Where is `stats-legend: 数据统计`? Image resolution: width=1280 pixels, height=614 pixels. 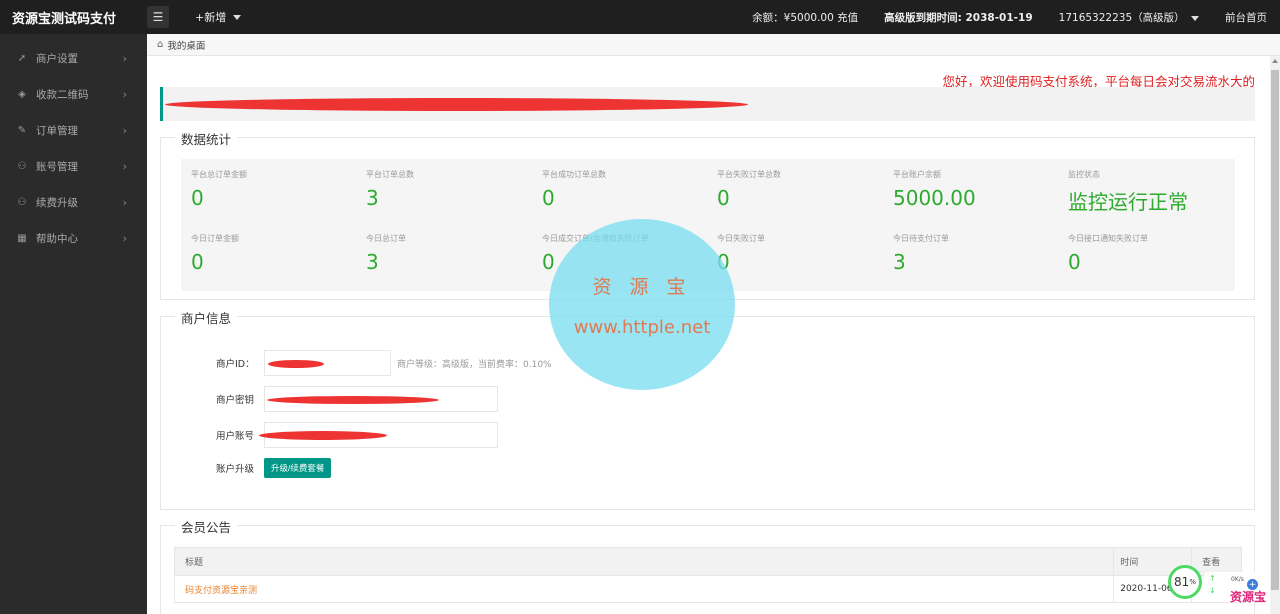
stats-legend: 数据统计 is located at coordinates (206, 138).